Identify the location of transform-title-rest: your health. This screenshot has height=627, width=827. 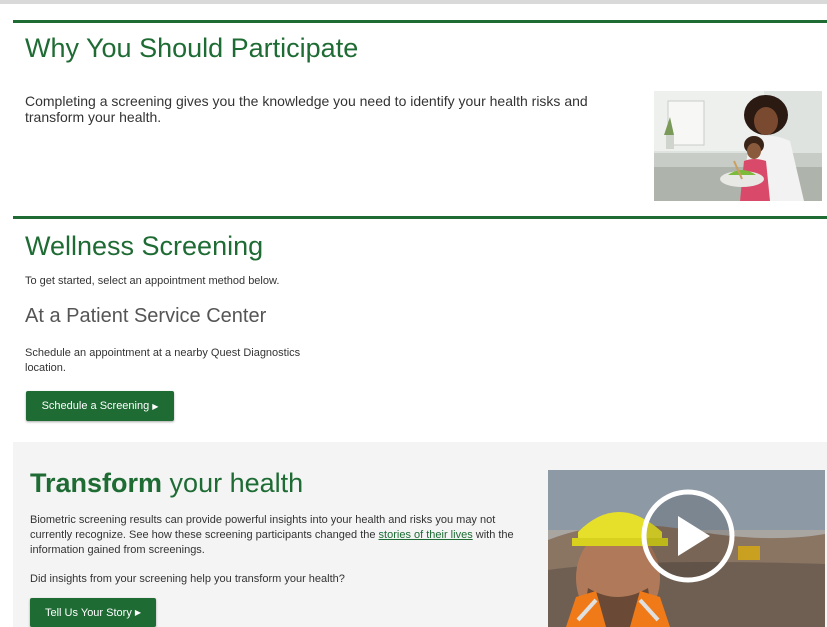
(233, 483).